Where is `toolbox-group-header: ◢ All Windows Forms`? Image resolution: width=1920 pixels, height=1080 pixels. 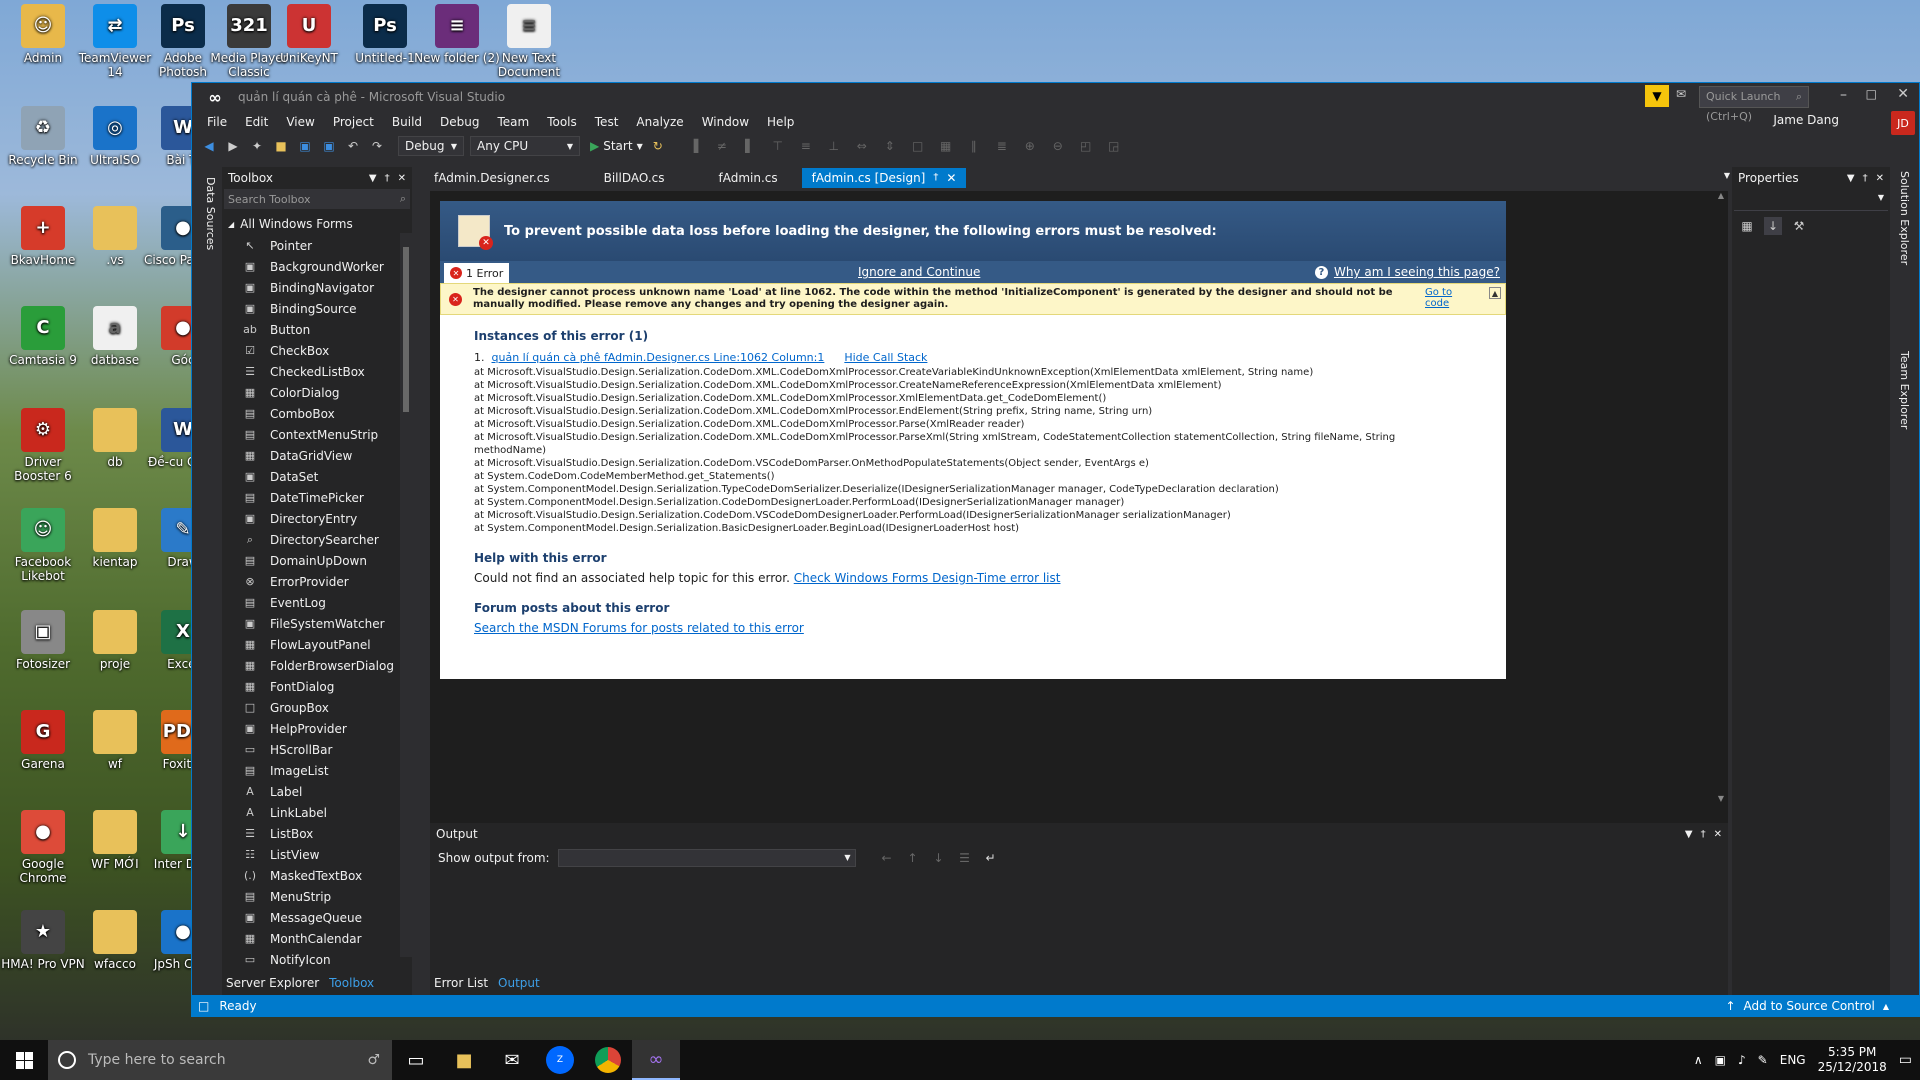
toolbox-group-header: ◢ All Windows Forms is located at coordinates (317, 224).